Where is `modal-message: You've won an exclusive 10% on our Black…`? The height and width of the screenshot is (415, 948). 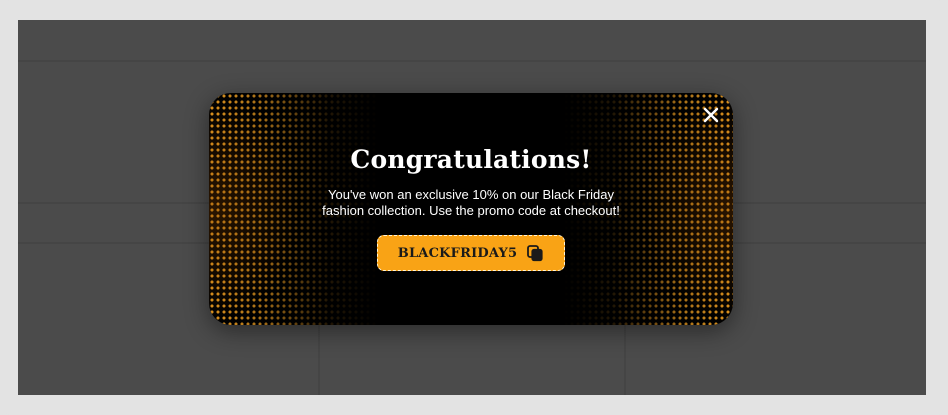 modal-message: You've won an exclusive 10% on our Black… is located at coordinates (471, 203).